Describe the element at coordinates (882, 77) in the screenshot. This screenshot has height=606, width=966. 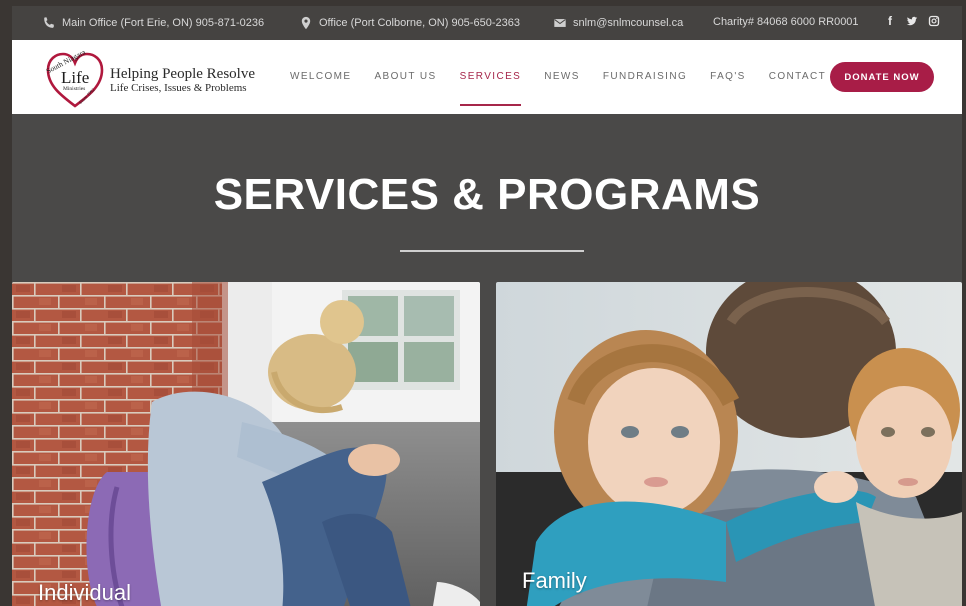
I see `donate-button: DONATE NOW` at that location.